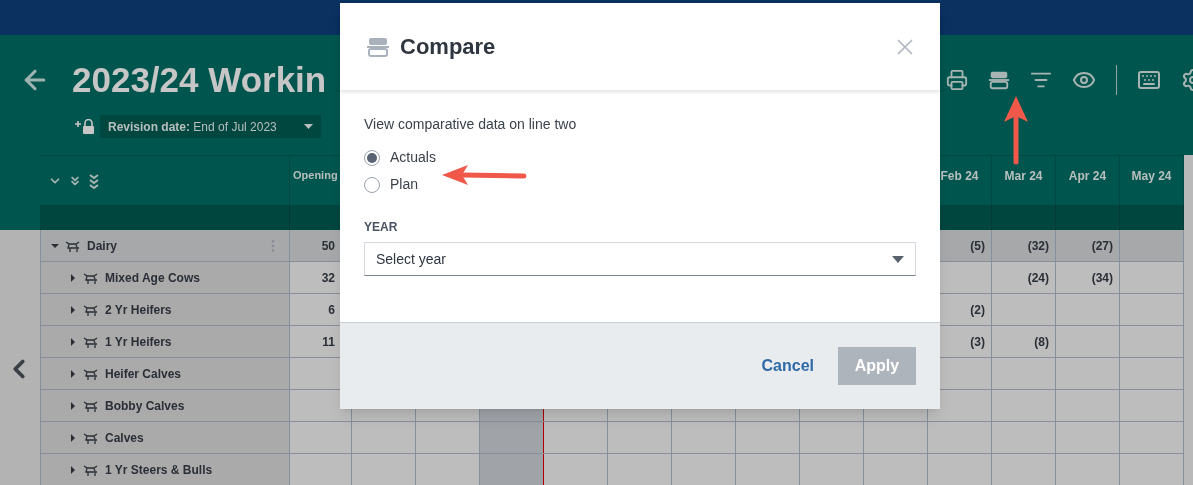 The width and height of the screenshot is (1193, 485). What do you see at coordinates (328, 246) in the screenshot?
I see `table-cell-text: 50` at bounding box center [328, 246].